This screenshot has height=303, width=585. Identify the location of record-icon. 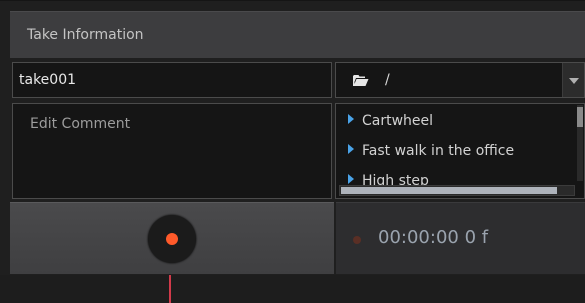
(172, 239).